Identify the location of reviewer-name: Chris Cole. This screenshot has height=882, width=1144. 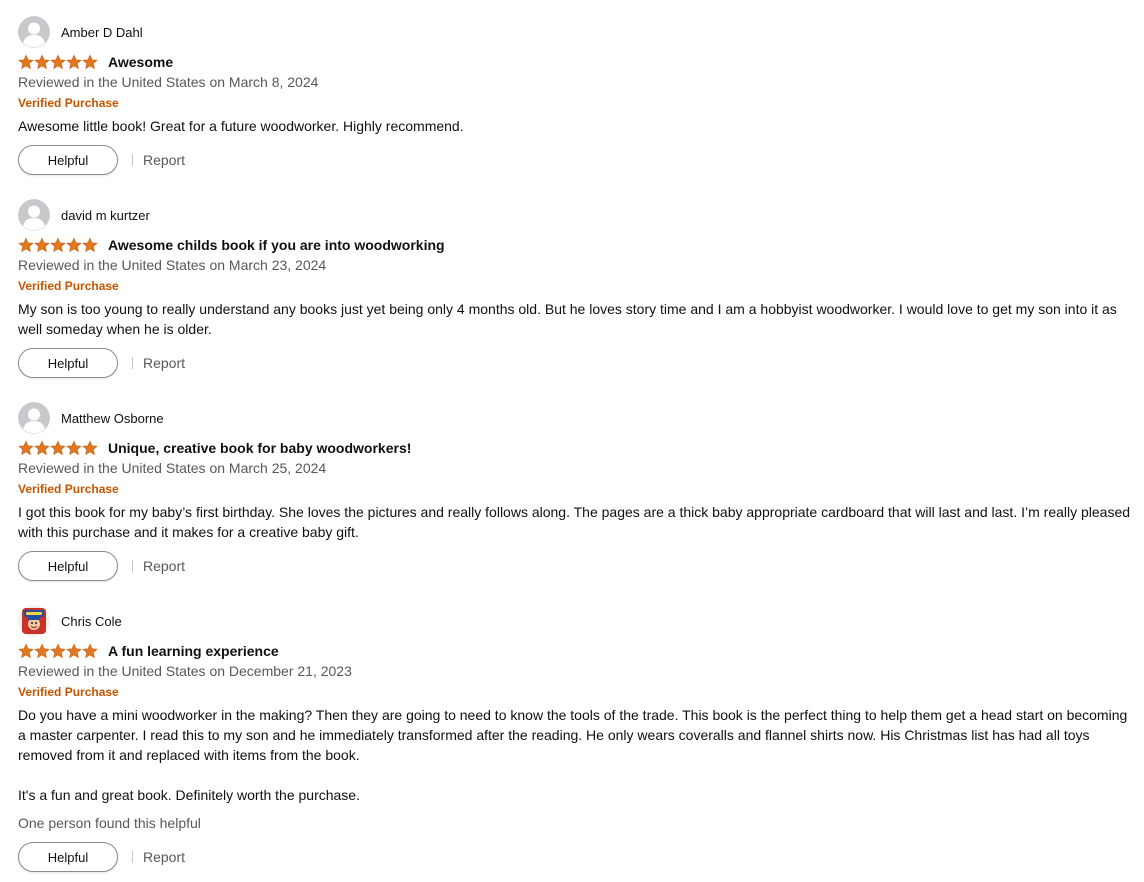
(91, 621).